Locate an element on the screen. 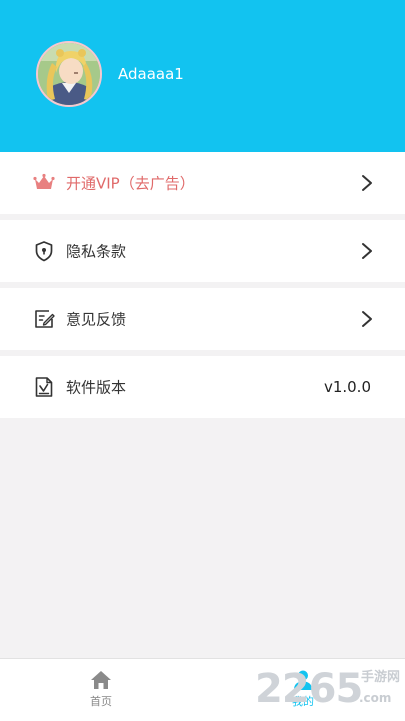 The height and width of the screenshot is (721, 405). version-value: v1.0.0 is located at coordinates (347, 387).